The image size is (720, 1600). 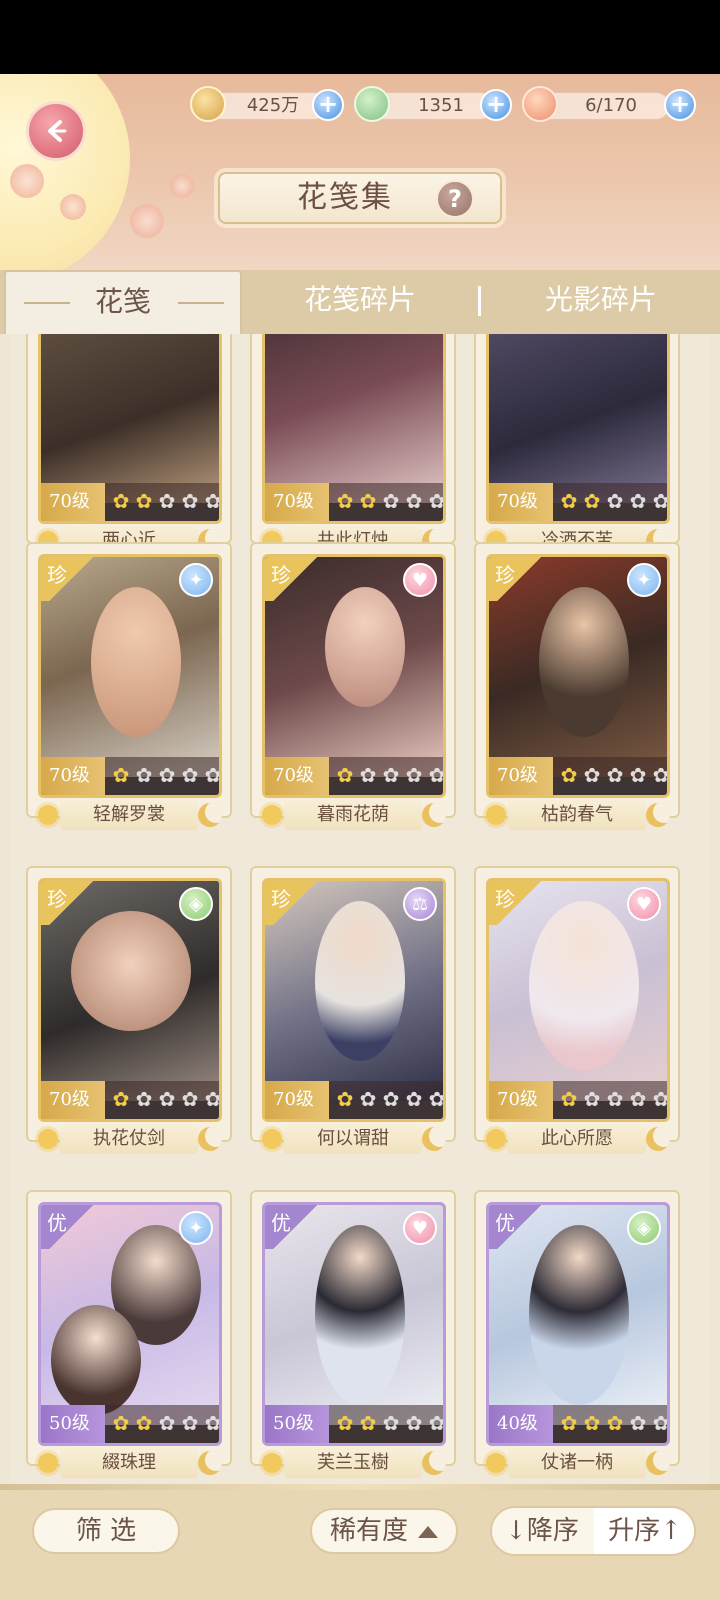 I want to click on card-art-frame: 珍 ✦ 70级 ✿ ✿ ✿ ✿ ✿, so click(x=578, y=676).